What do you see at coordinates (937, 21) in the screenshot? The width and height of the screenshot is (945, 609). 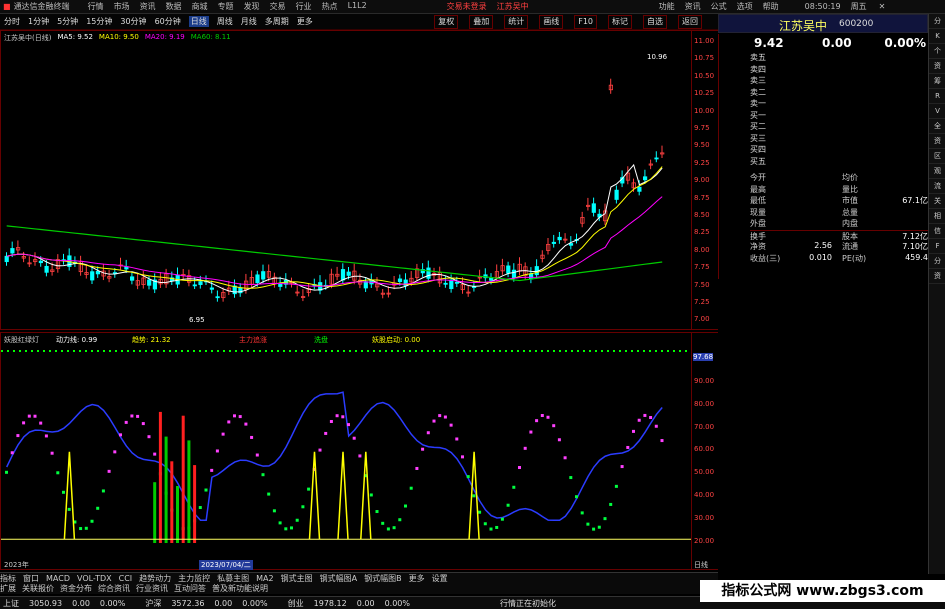 I see `sidebar-item-0: 分` at bounding box center [937, 21].